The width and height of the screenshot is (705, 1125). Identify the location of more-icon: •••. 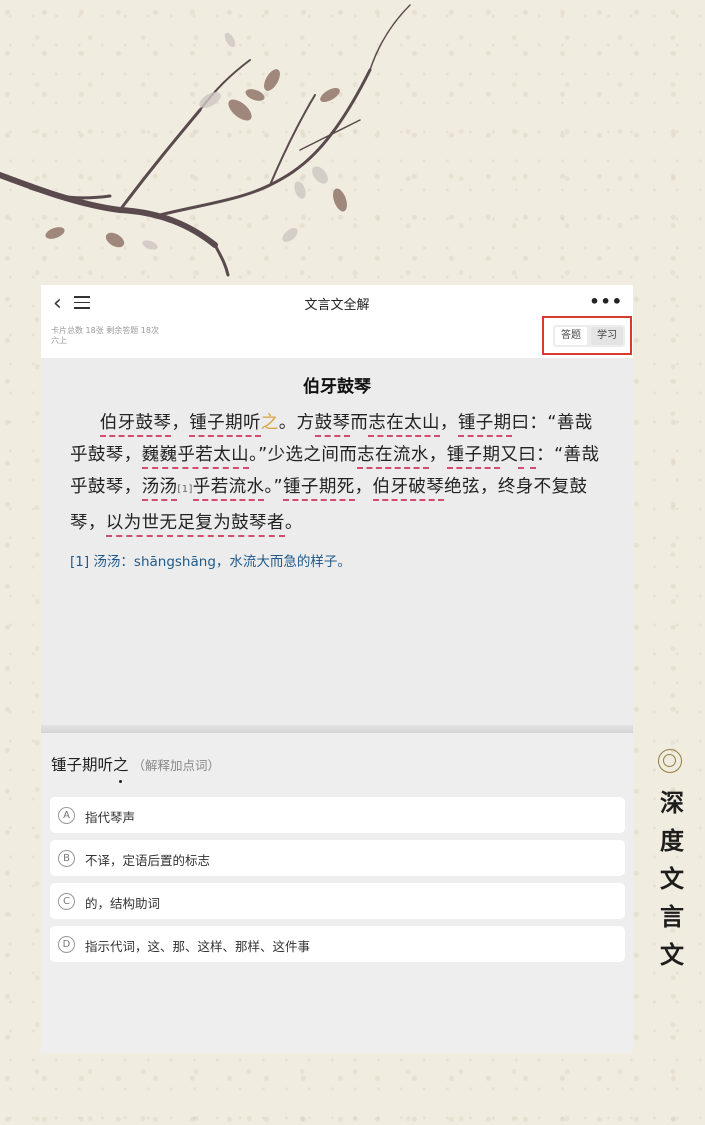
(606, 301).